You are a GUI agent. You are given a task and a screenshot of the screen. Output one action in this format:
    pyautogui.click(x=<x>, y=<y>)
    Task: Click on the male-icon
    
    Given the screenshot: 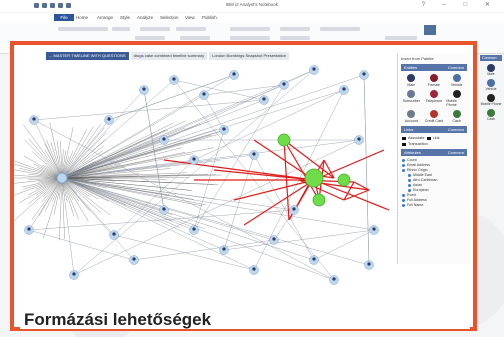 What is the action you would take?
    pyautogui.click(x=411, y=78)
    